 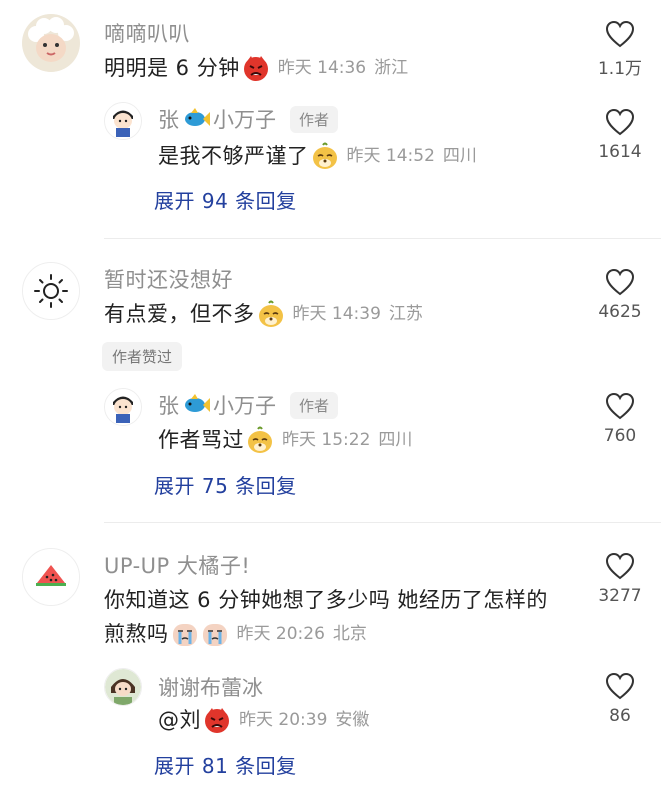 I want to click on like-count: 1.1万, so click(x=620, y=69).